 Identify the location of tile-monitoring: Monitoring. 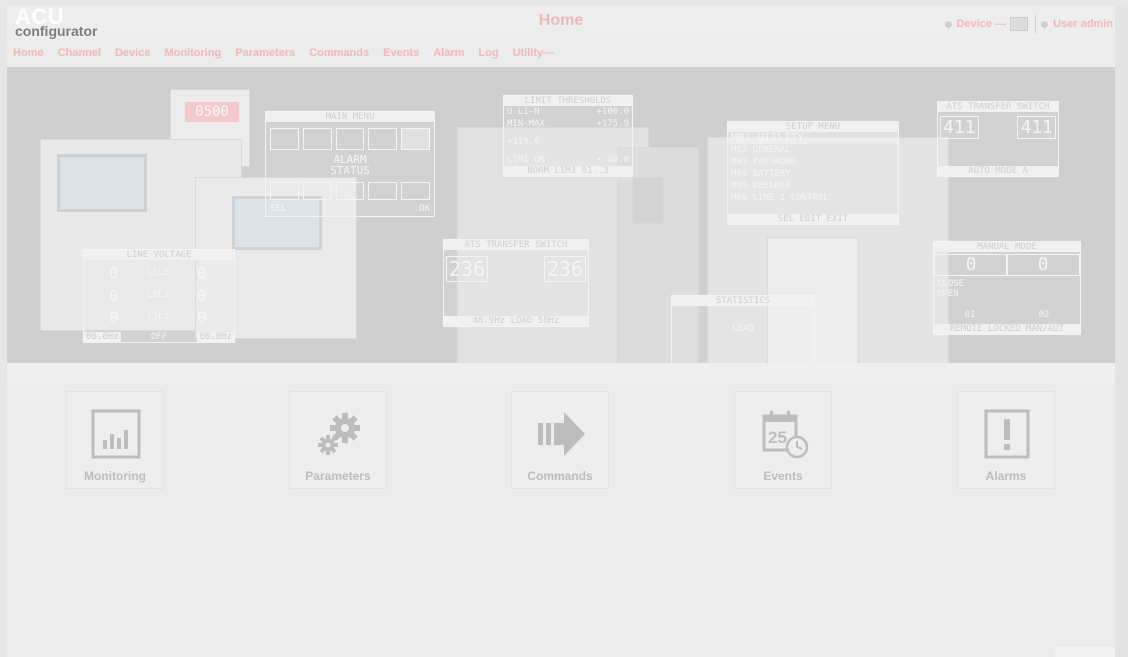
(115, 440).